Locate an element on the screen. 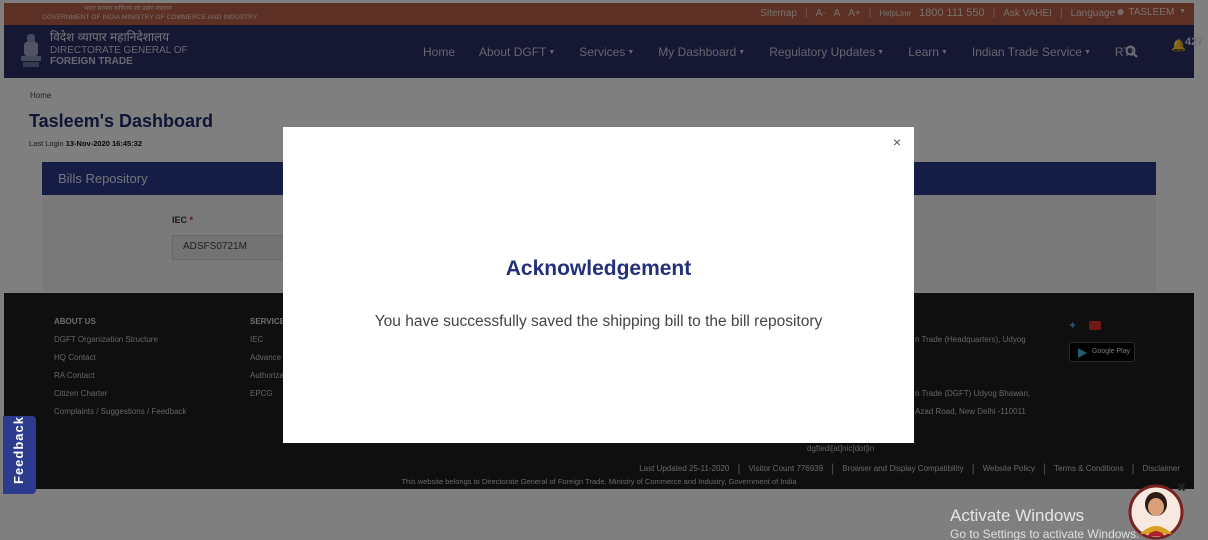 The image size is (1208, 540). dialog-title: Acknowledgement is located at coordinates (598, 268).